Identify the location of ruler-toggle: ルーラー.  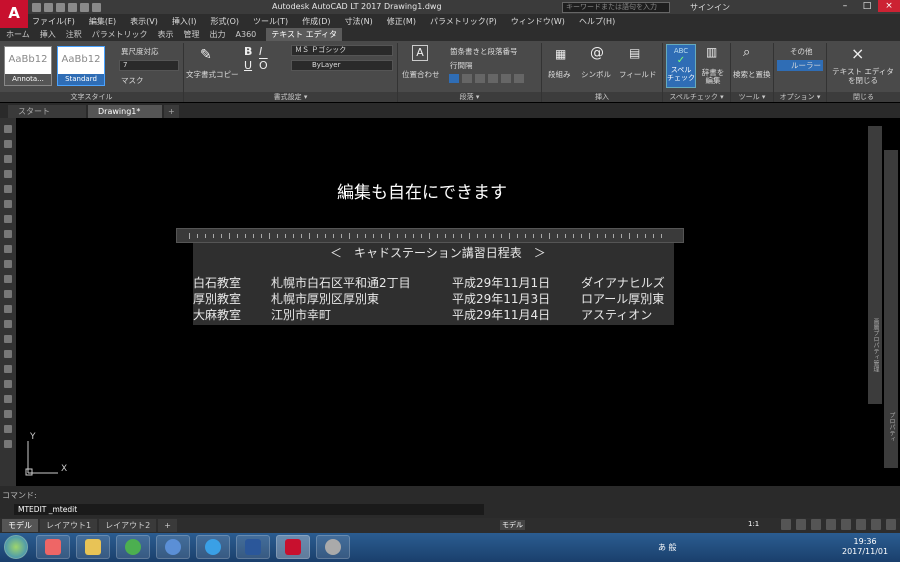
(800, 65).